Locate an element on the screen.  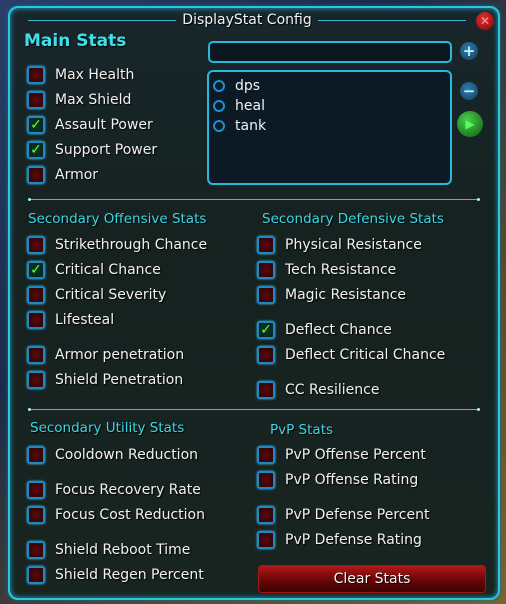
stat-label: Max Shield is located at coordinates (93, 100).